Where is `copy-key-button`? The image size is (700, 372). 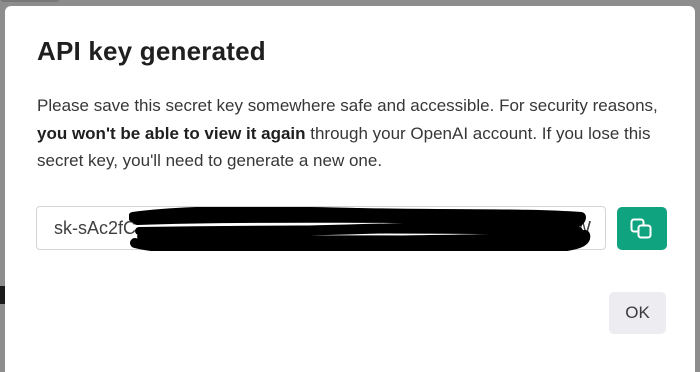
copy-key-button is located at coordinates (642, 228).